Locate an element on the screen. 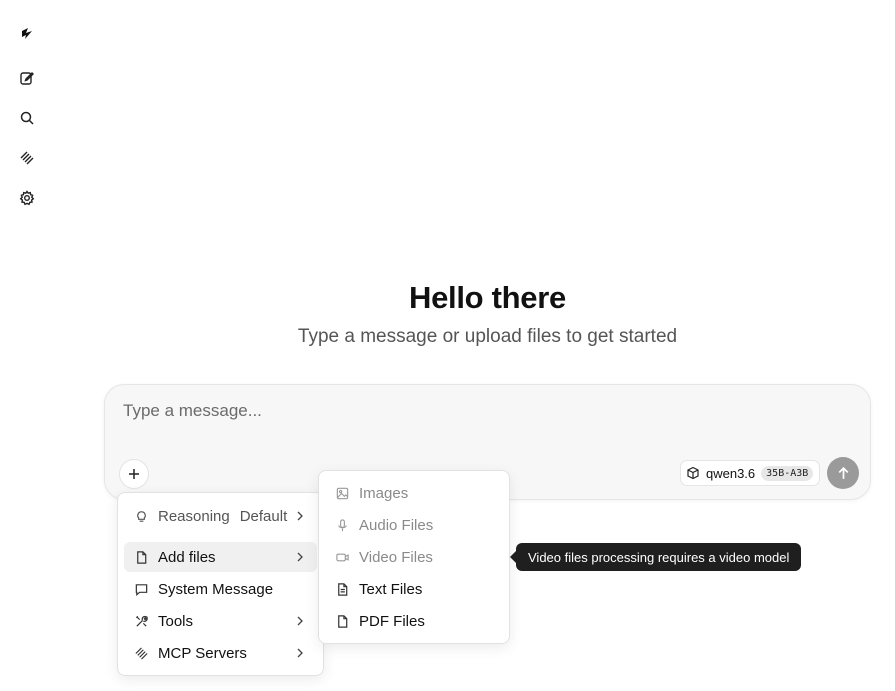 This screenshot has height=691, width=895. message-icon is located at coordinates (141, 589).